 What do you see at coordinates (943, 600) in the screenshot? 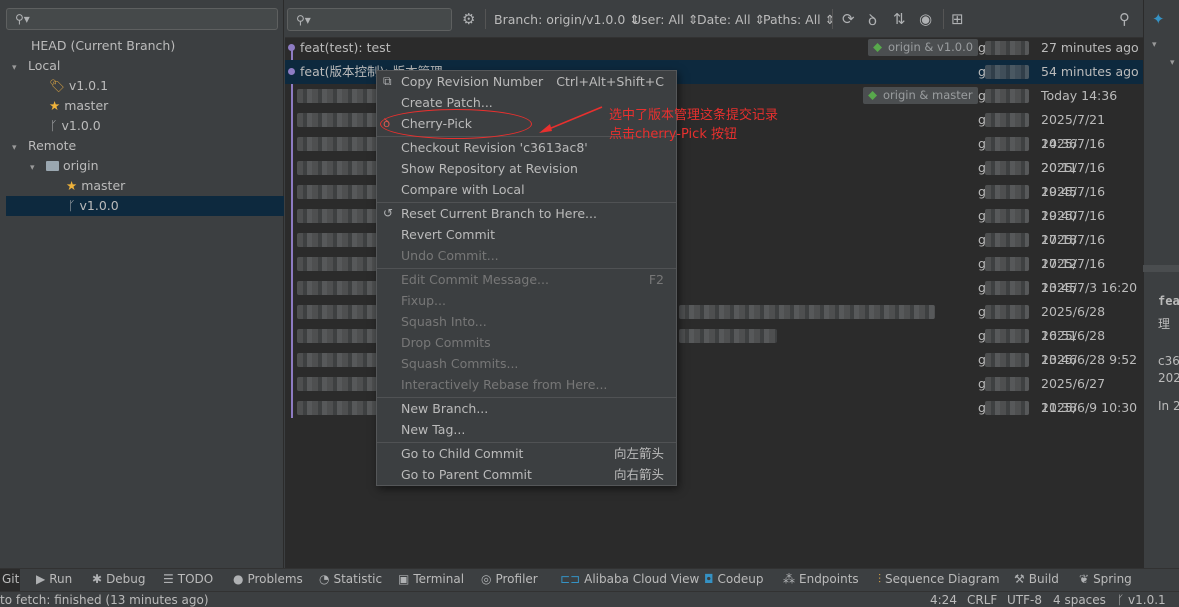
I see `caret-position: 4:24` at bounding box center [943, 600].